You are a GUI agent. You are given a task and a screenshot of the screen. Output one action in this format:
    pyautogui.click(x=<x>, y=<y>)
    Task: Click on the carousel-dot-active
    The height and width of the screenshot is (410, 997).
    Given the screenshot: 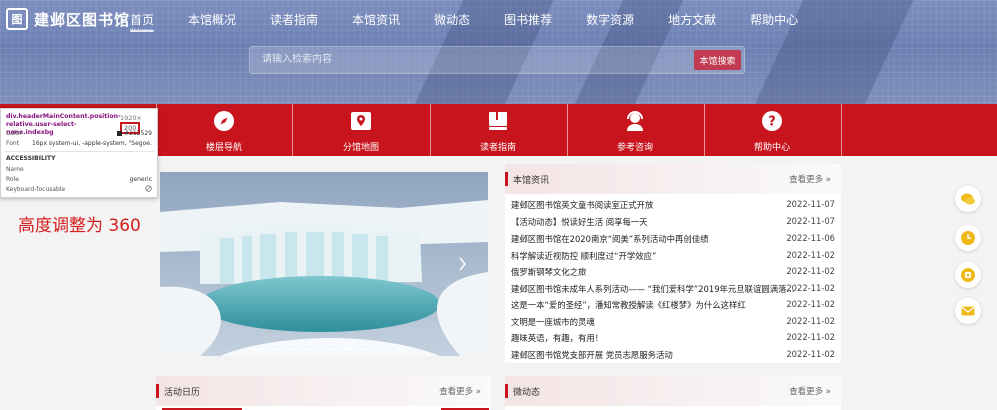 What is the action you would take?
    pyautogui.click(x=347, y=349)
    